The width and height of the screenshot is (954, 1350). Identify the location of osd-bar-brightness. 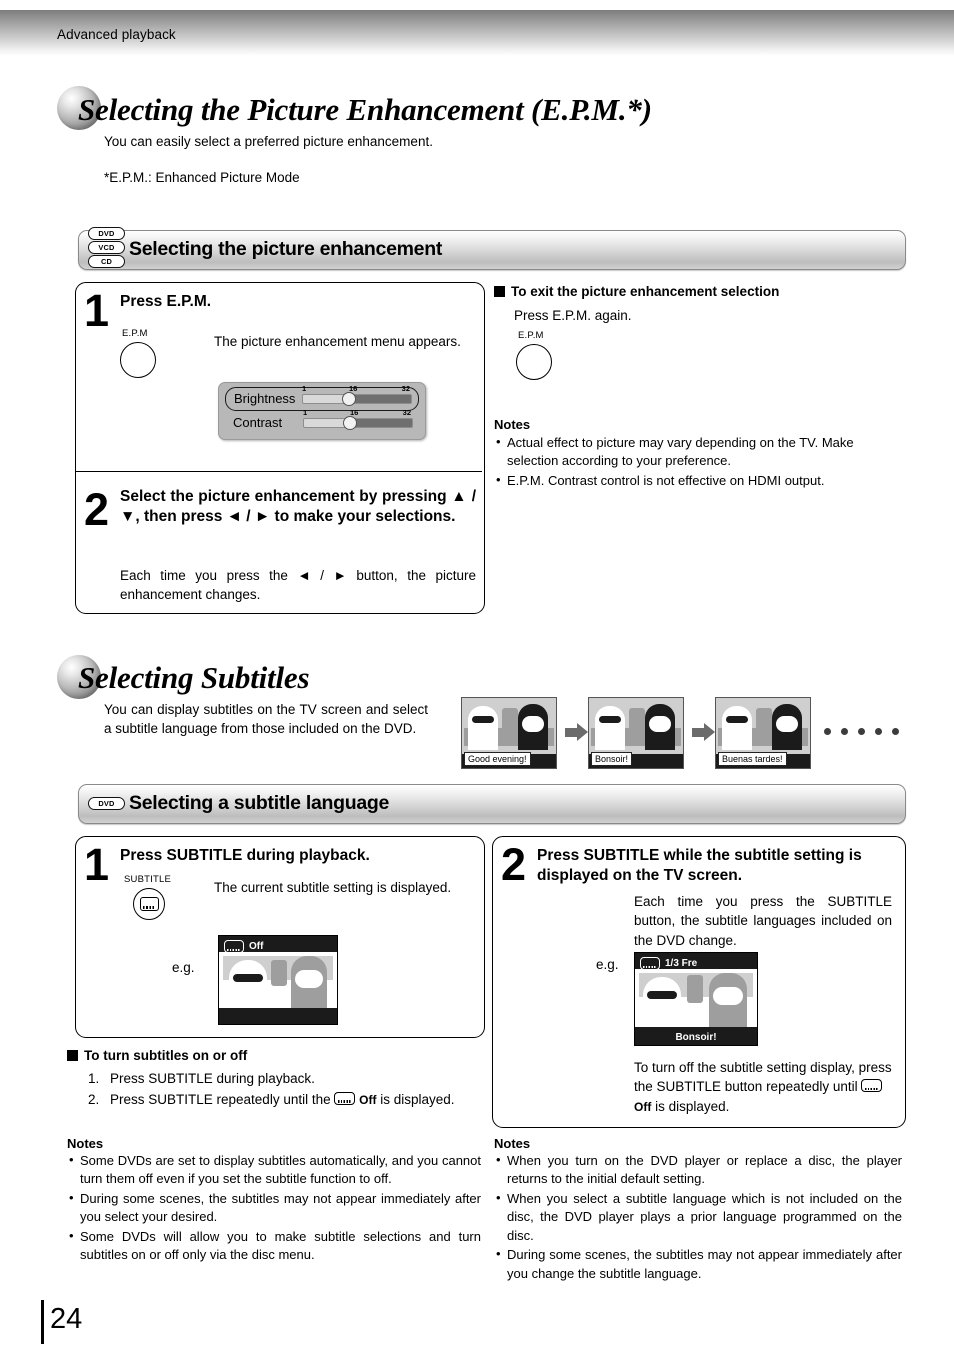
(357, 399).